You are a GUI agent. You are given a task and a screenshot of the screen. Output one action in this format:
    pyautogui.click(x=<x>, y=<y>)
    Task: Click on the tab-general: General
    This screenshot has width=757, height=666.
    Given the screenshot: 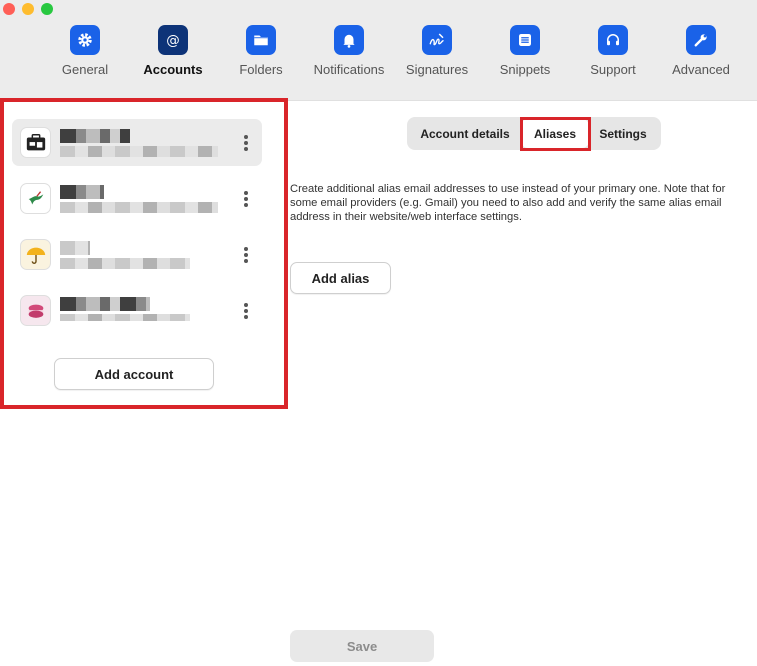 What is the action you would take?
    pyautogui.click(x=85, y=55)
    